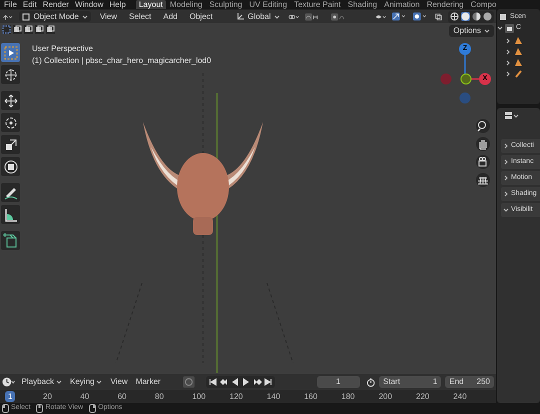  What do you see at coordinates (50, 29) in the screenshot?
I see `select-intersect-icon` at bounding box center [50, 29].